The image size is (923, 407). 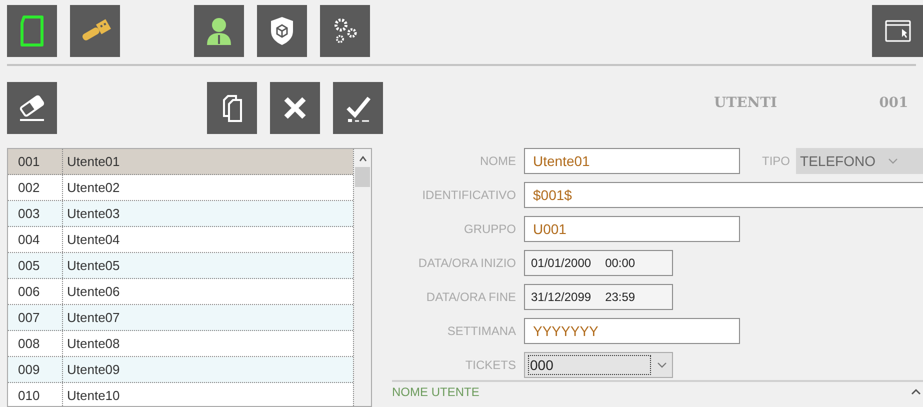 What do you see at coordinates (93, 317) in the screenshot?
I see `row-name: Utente07` at bounding box center [93, 317].